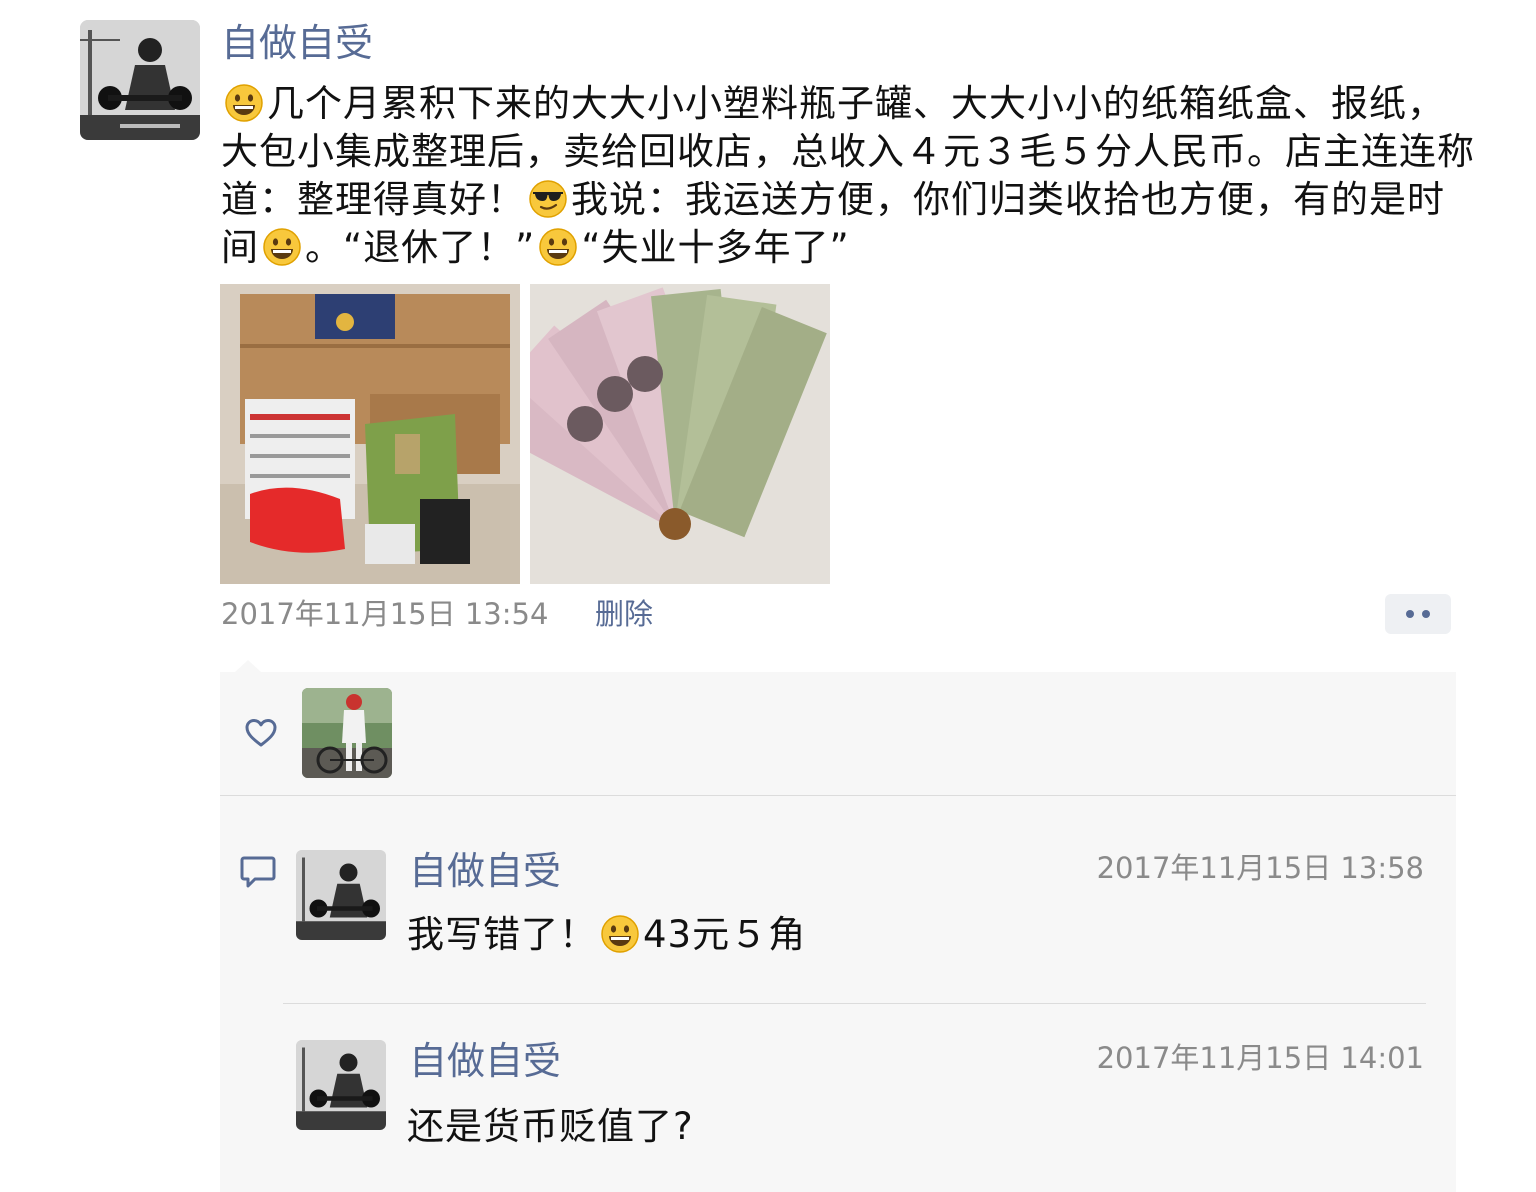  What do you see at coordinates (548, 199) in the screenshot?
I see `sunglasses-face-emoji` at bounding box center [548, 199].